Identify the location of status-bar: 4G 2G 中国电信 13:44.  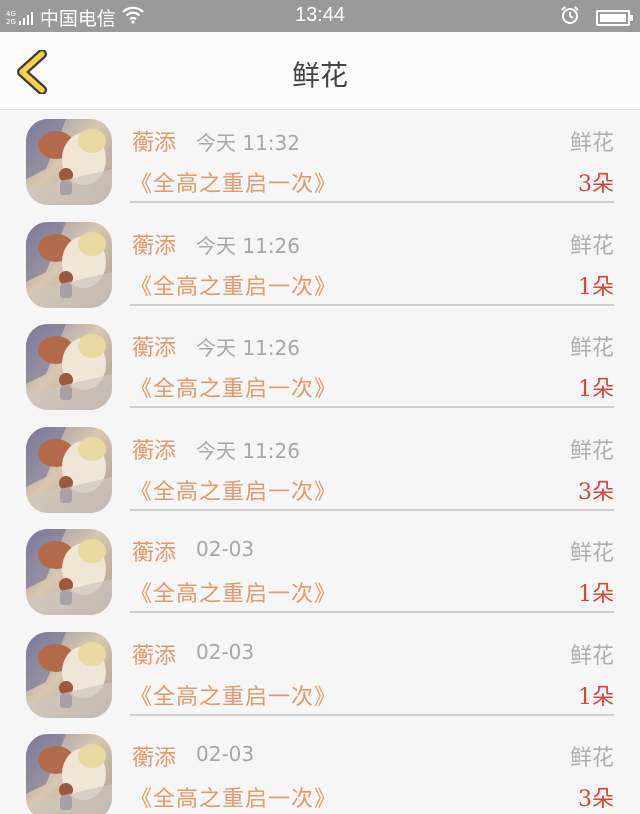
(320, 16).